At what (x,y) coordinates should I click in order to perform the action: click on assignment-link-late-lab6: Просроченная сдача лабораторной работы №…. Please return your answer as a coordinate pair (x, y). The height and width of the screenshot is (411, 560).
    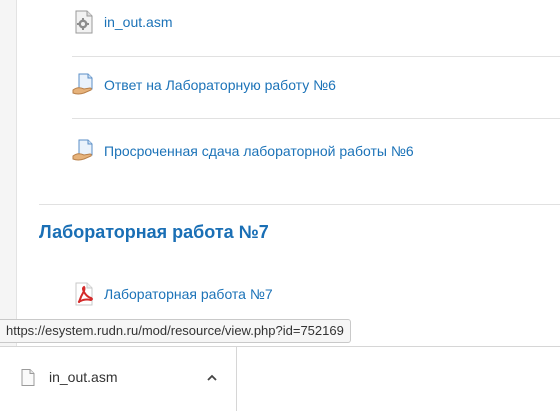
    Looking at the image, I should click on (316, 151).